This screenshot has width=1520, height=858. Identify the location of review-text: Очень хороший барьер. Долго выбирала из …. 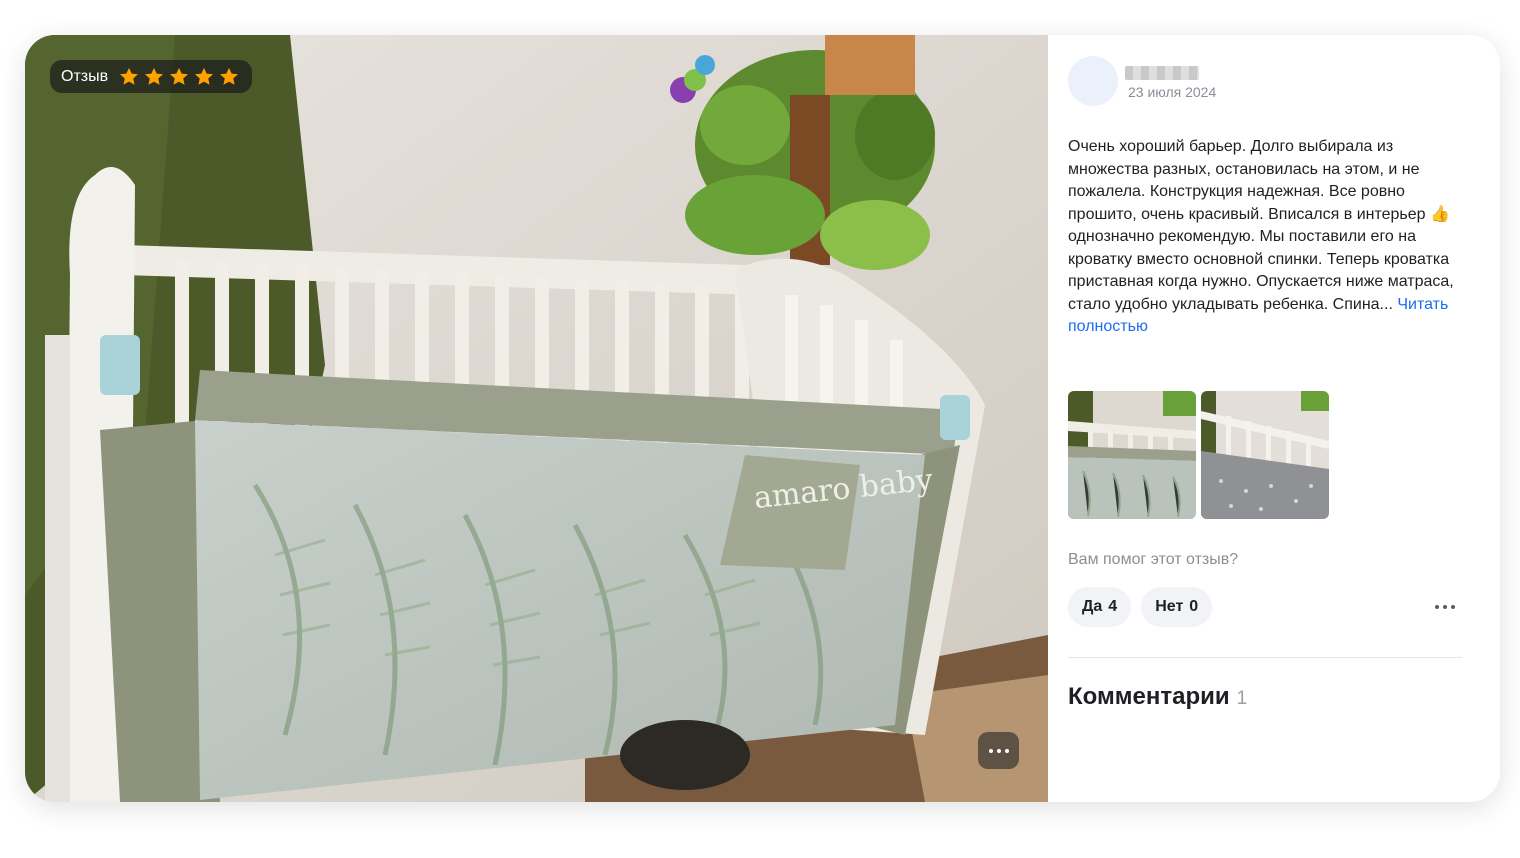
(1264, 237).